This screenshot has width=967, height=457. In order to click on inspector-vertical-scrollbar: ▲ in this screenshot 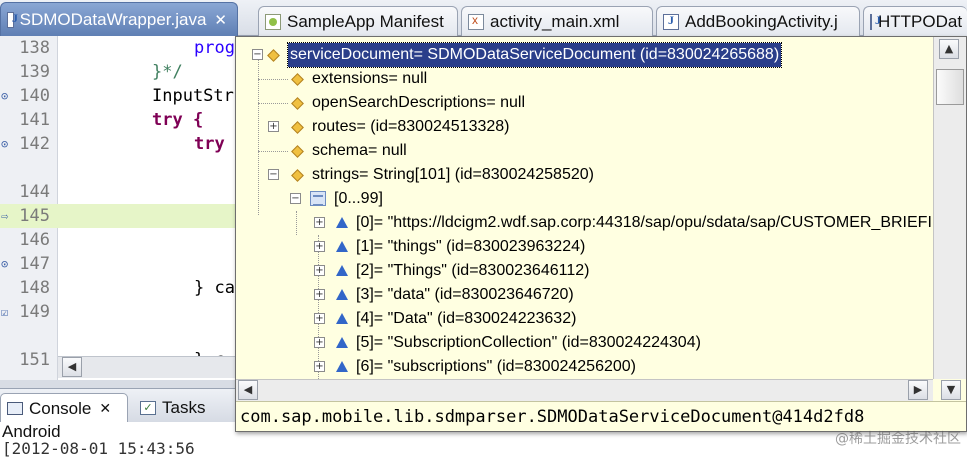, I will do `click(949, 208)`.